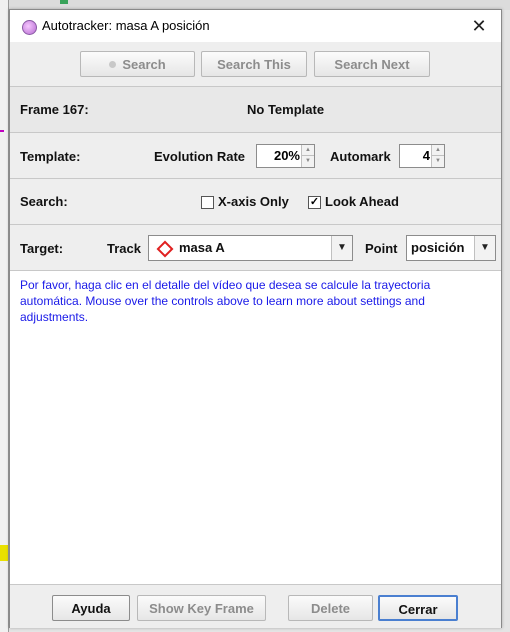  I want to click on delete-button: Delete, so click(330, 608).